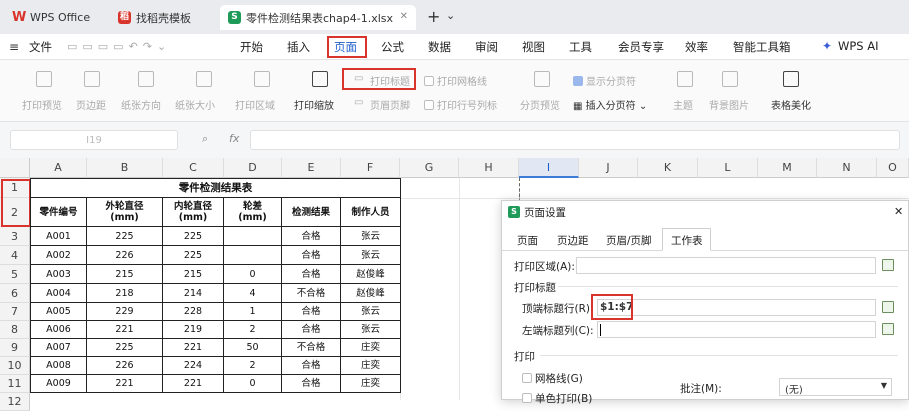 The image size is (909, 411). I want to click on table-header-cell: 零件编号, so click(58, 212).